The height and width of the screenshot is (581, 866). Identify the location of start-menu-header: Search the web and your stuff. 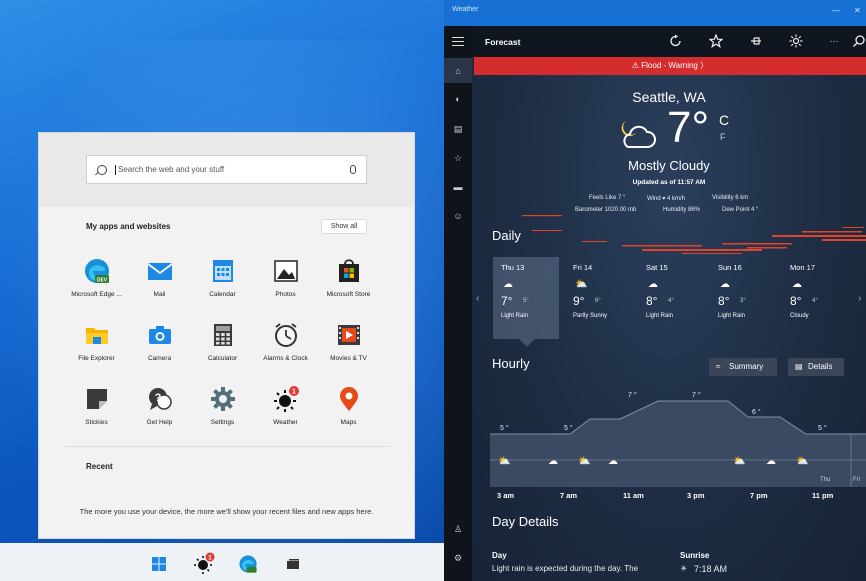
(226, 170).